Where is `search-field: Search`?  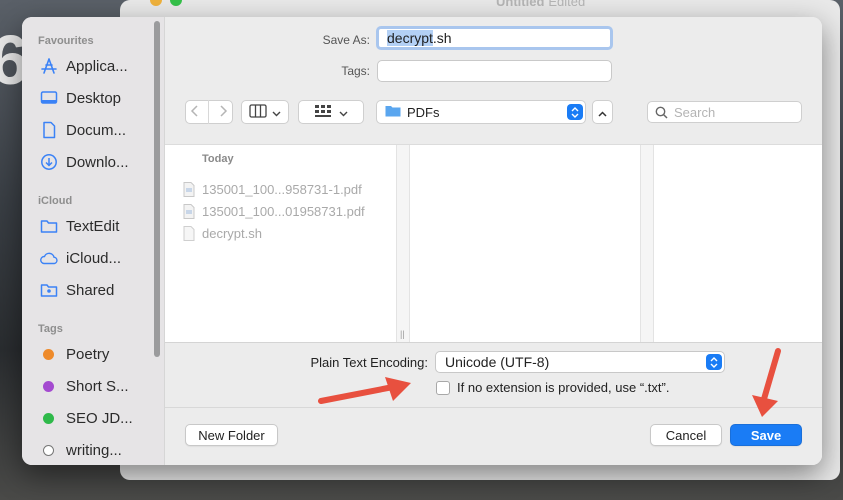 search-field: Search is located at coordinates (724, 112).